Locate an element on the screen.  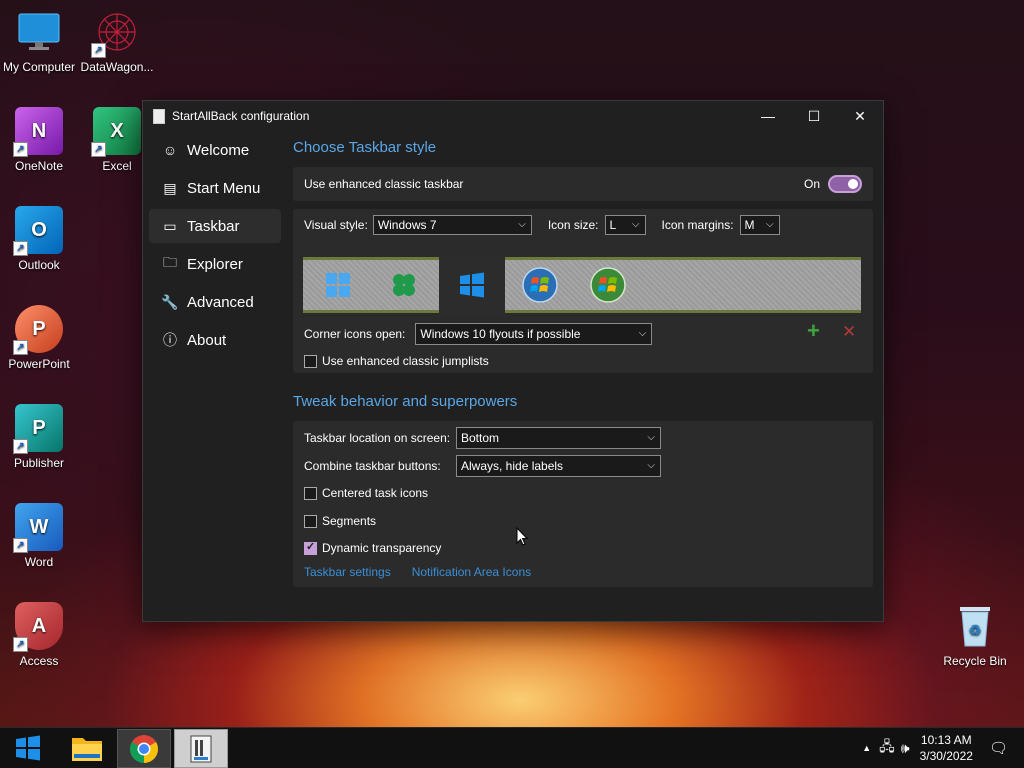
taskbar-chrome is located at coordinates (144, 748).